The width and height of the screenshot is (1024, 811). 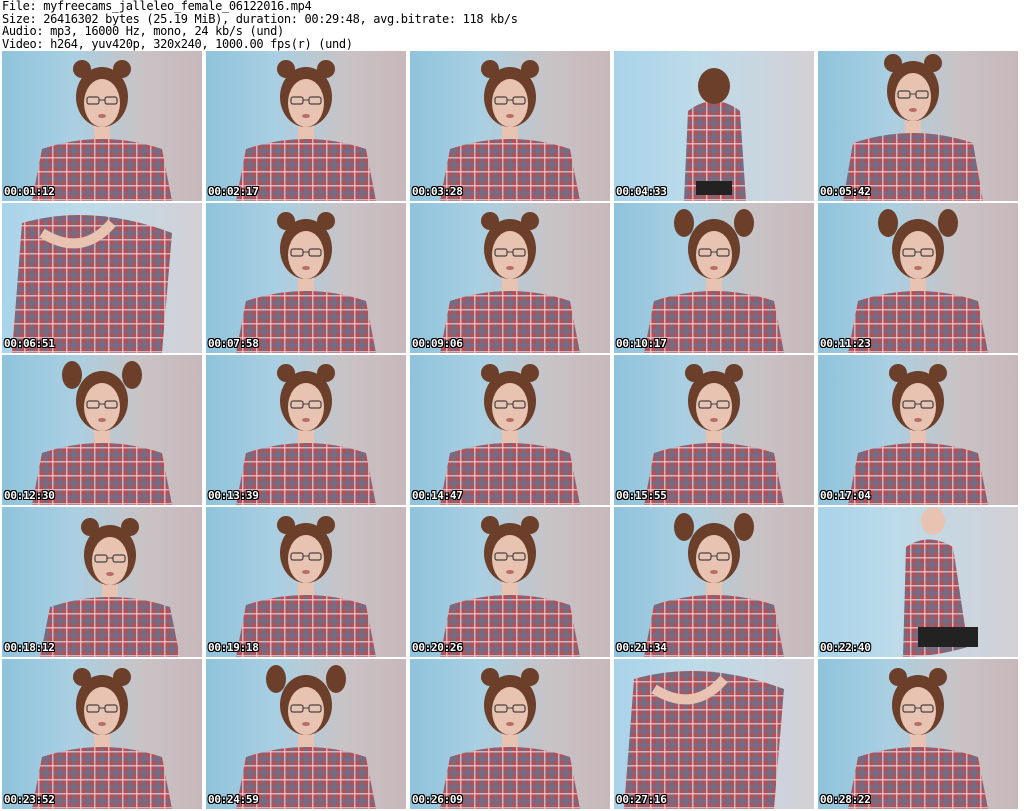 What do you see at coordinates (233, 647) in the screenshot?
I see `frame-timestamp: 00:19:18` at bounding box center [233, 647].